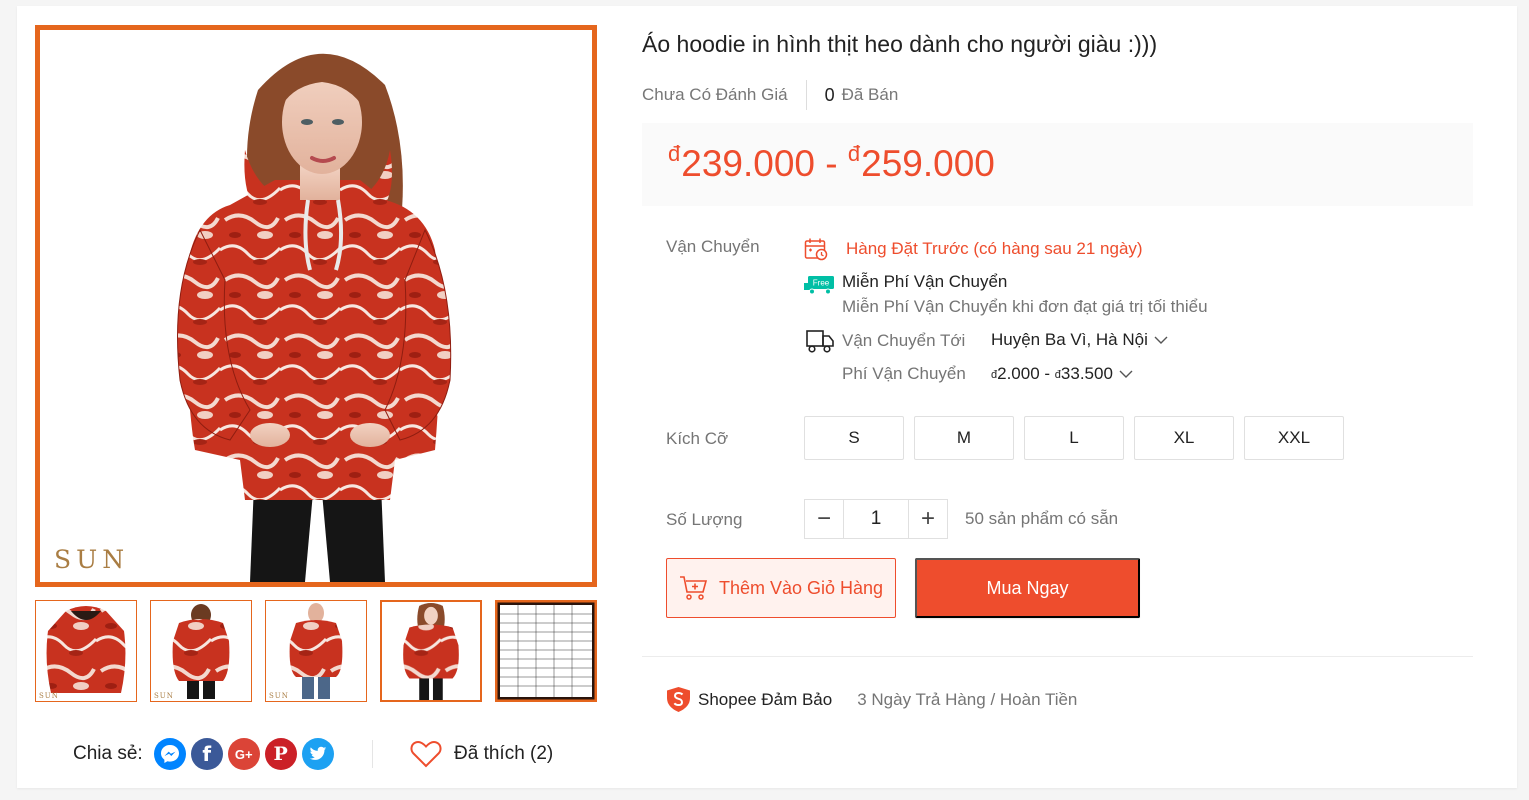 Image resolution: width=1529 pixels, height=800 pixels. I want to click on add-to-cart-button: Thêm Vào Giỏ Hàng, so click(781, 588).